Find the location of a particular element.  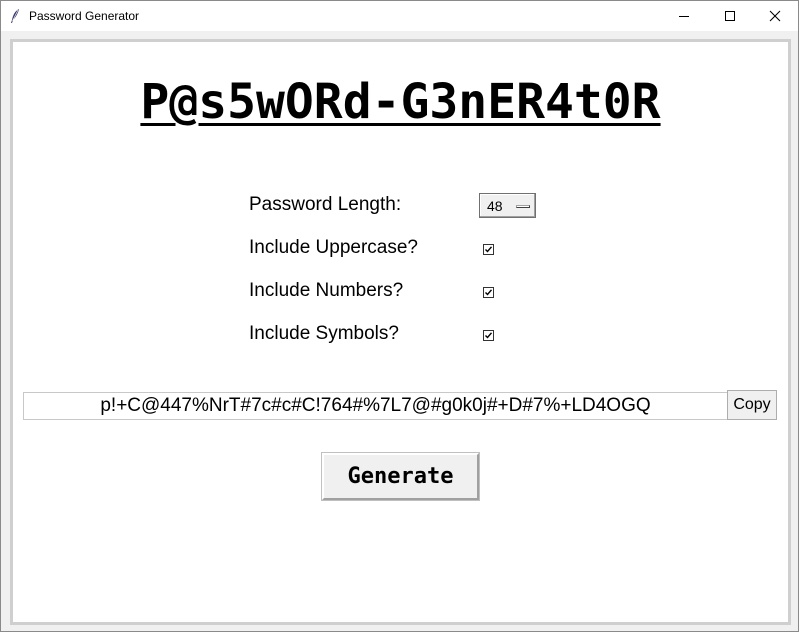

include-uppercase-checkbox is located at coordinates (488, 249).